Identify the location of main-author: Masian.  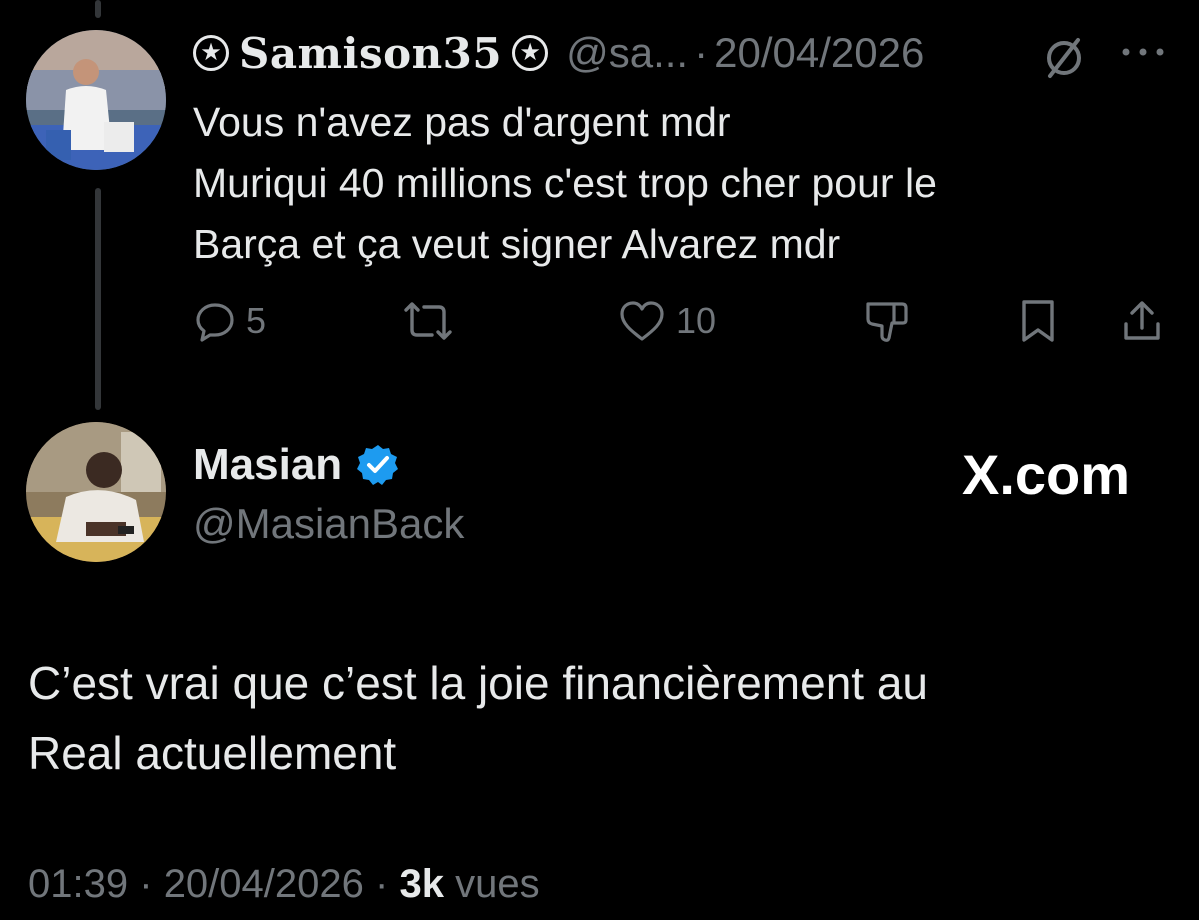
(296, 465).